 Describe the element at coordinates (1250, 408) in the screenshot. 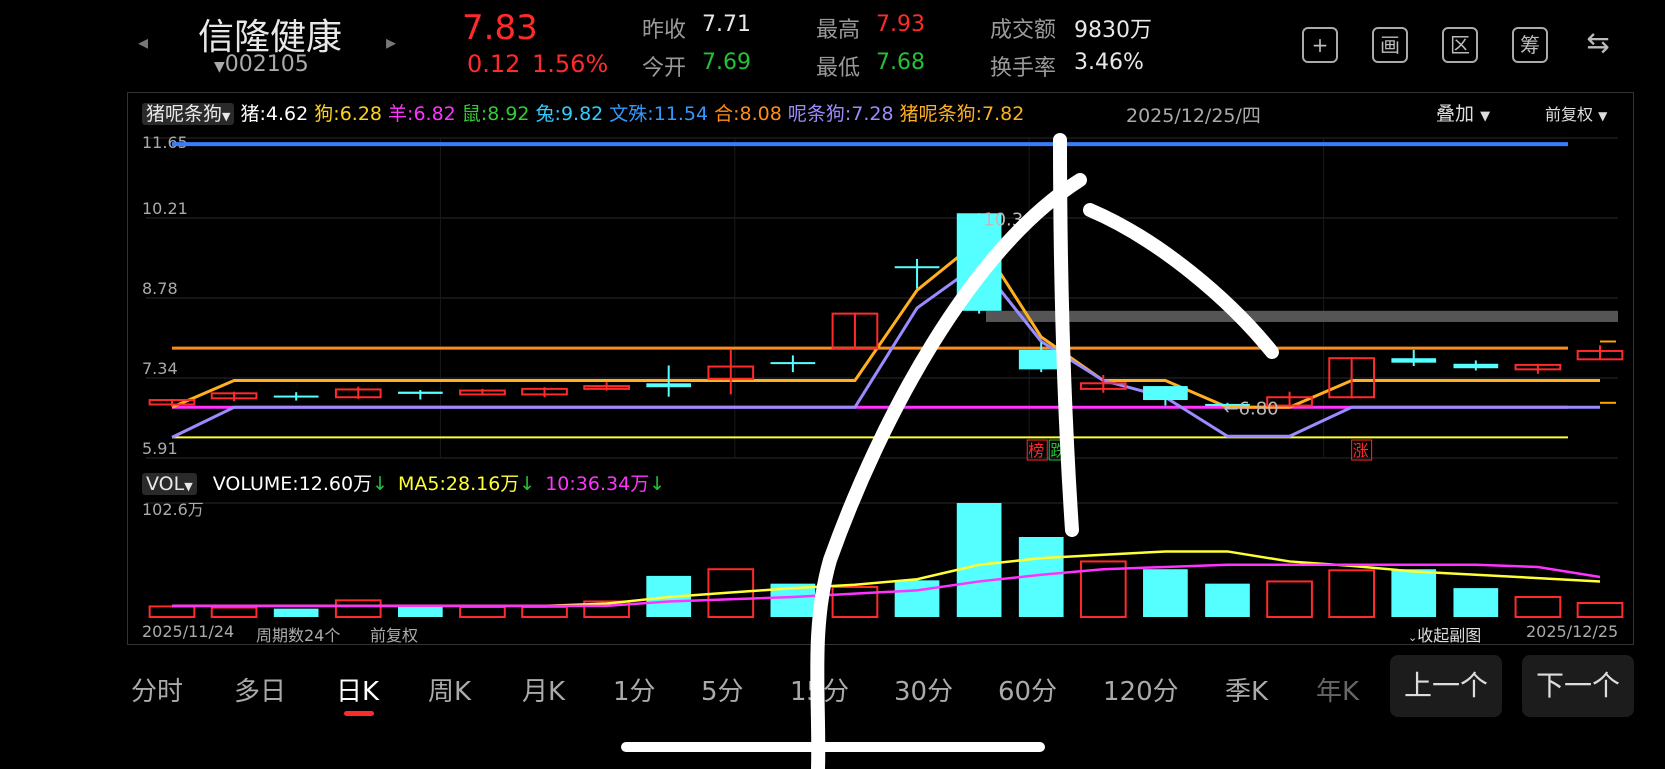

I see `min-price-annotation: ←6.80` at that location.